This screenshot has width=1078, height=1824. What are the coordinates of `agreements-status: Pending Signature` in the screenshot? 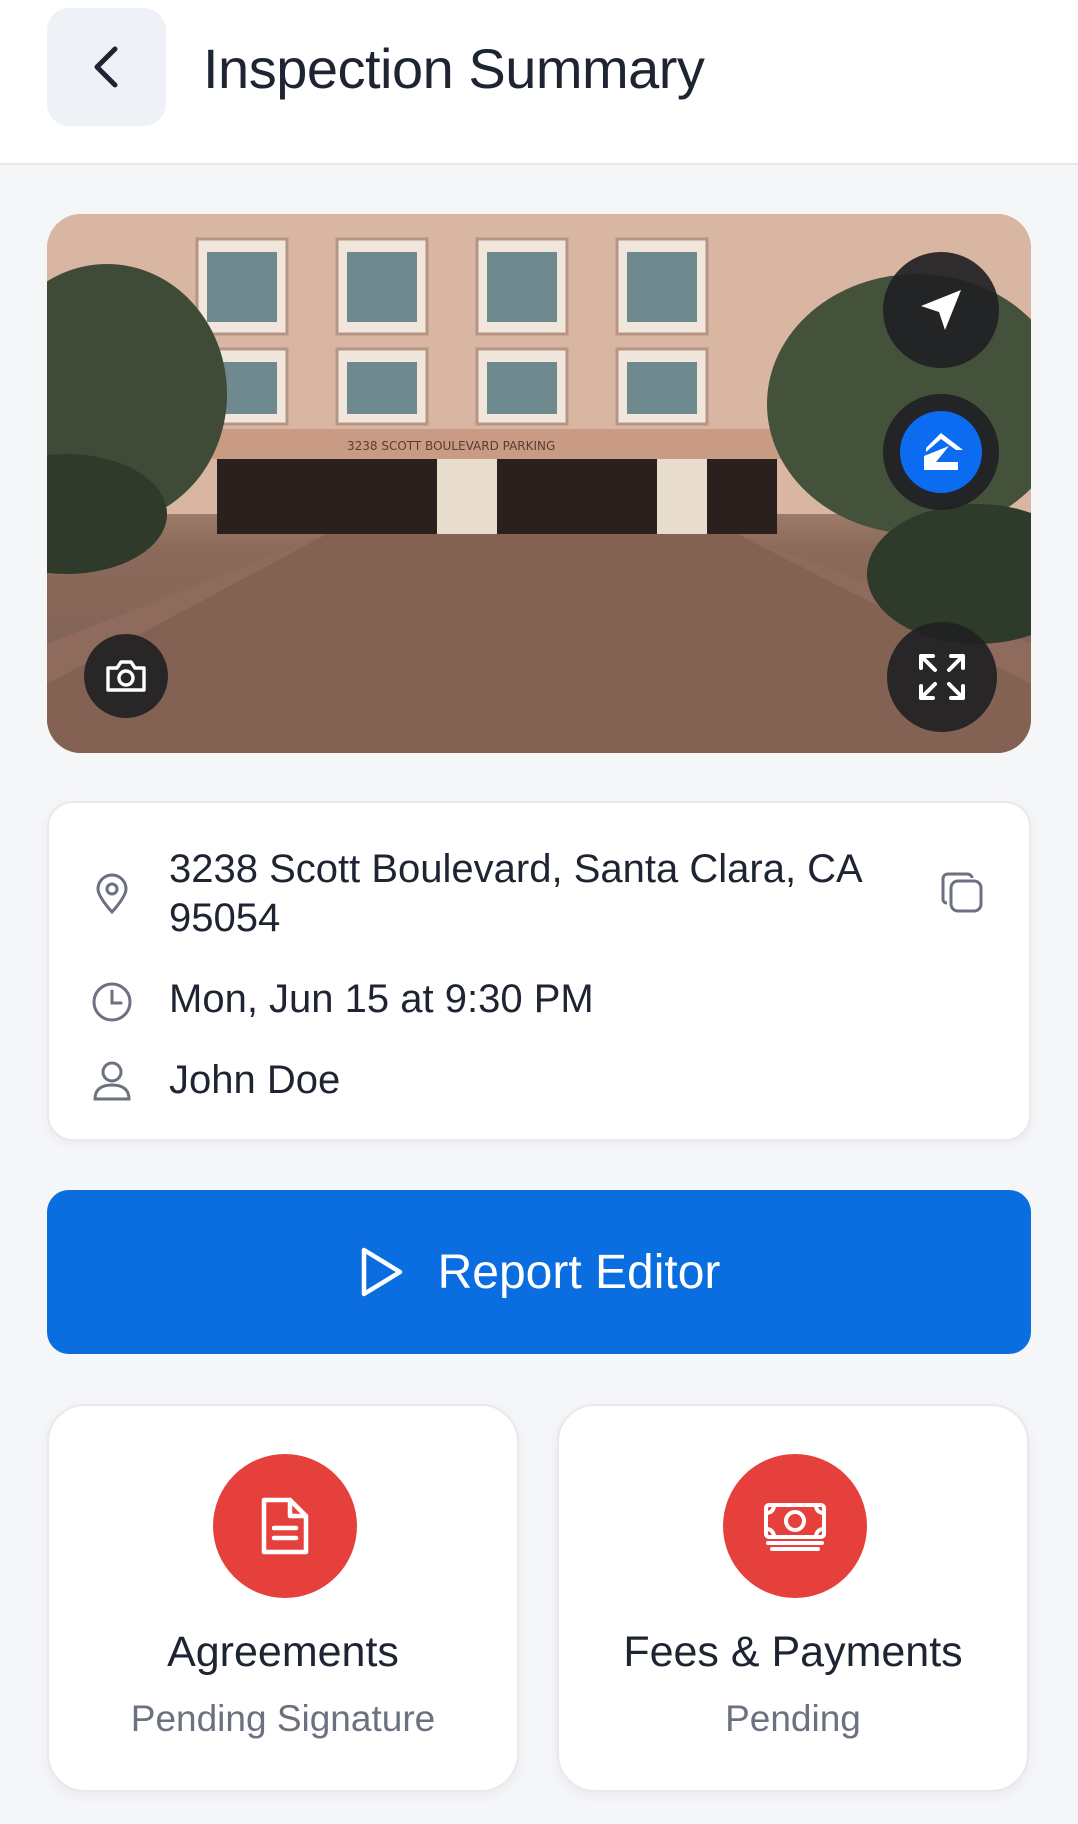 It's located at (283, 1718).